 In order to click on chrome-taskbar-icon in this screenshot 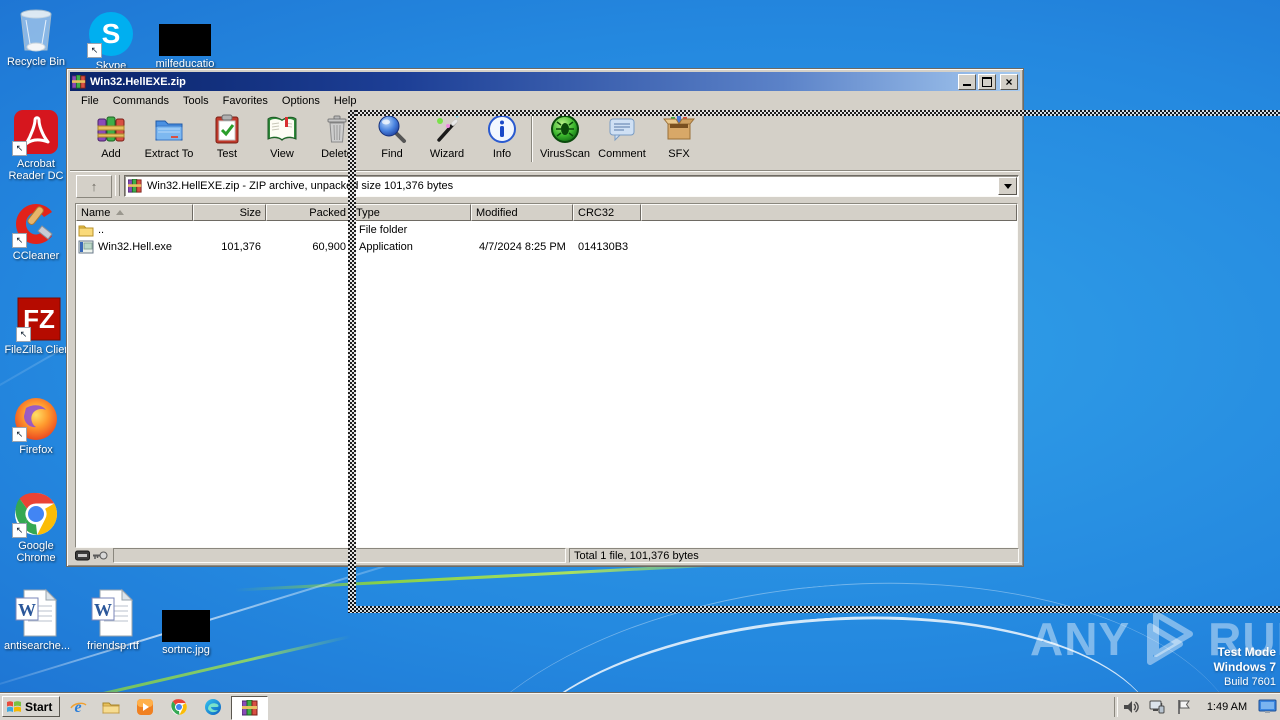, I will do `click(179, 707)`.